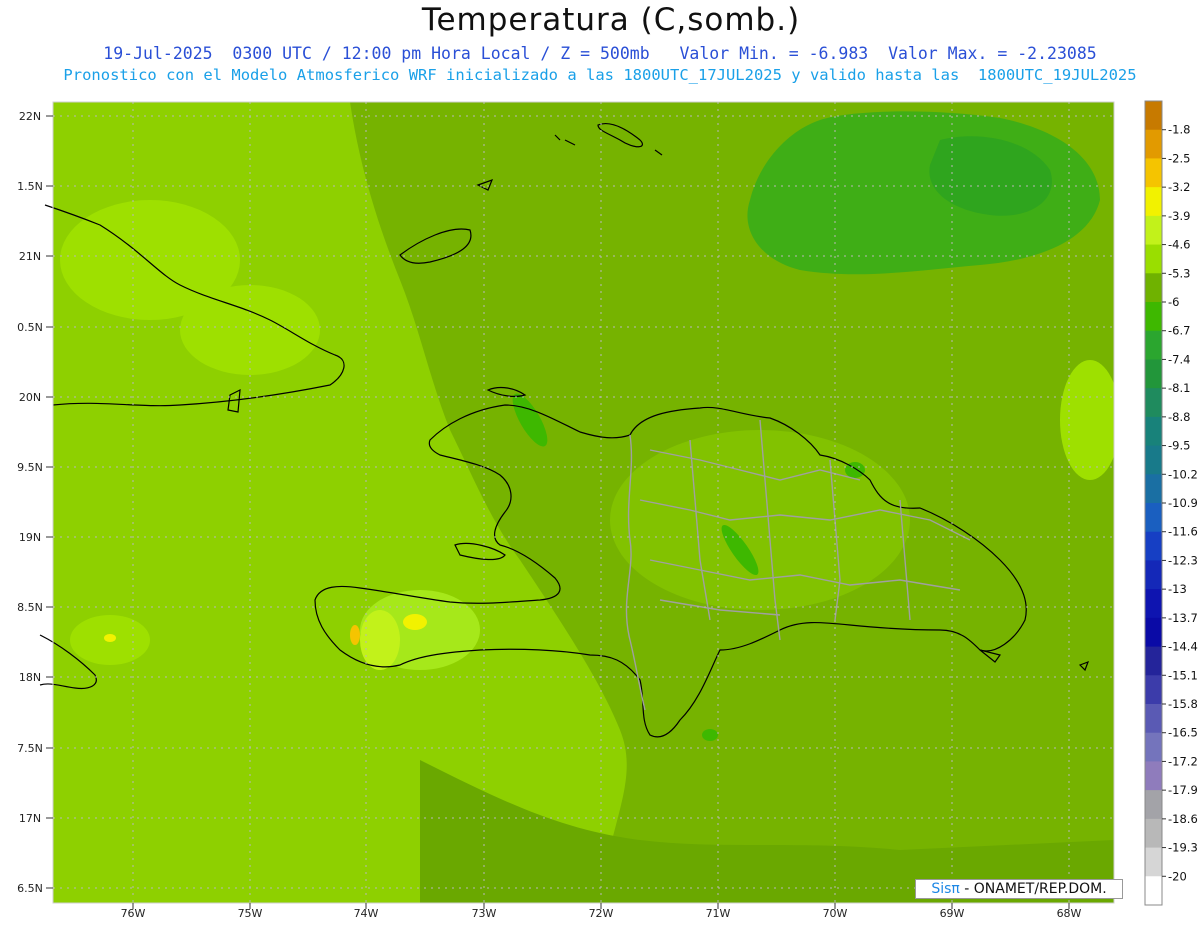 This screenshot has width=1200, height=927. What do you see at coordinates (1177, 589) in the screenshot?
I see `colorbar-label: -13` at bounding box center [1177, 589].